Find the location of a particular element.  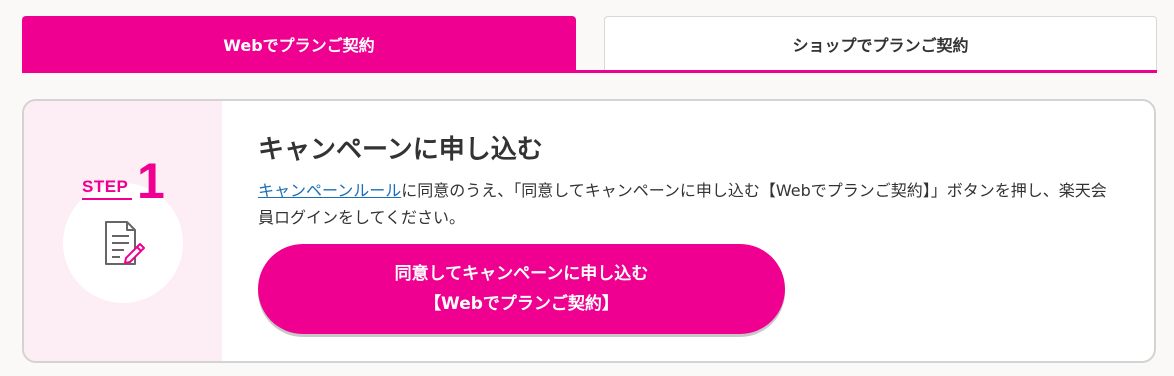

tab-web-contract: Webでプランご契約 is located at coordinates (299, 43).